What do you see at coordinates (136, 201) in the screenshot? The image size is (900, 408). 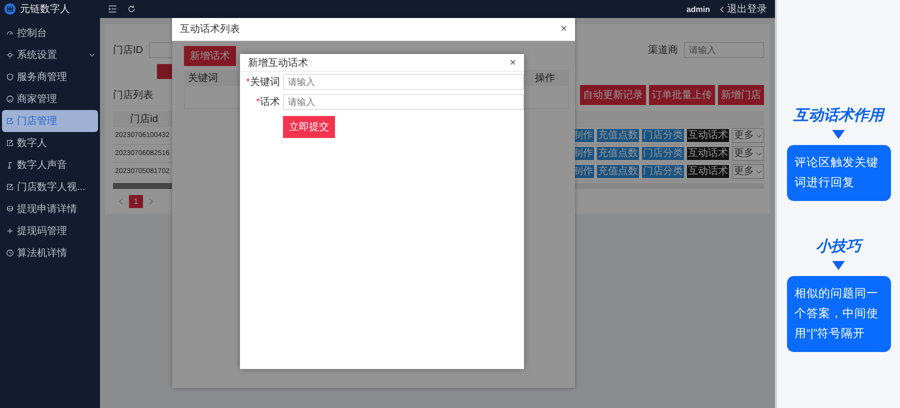 I see `page-button: 1` at bounding box center [136, 201].